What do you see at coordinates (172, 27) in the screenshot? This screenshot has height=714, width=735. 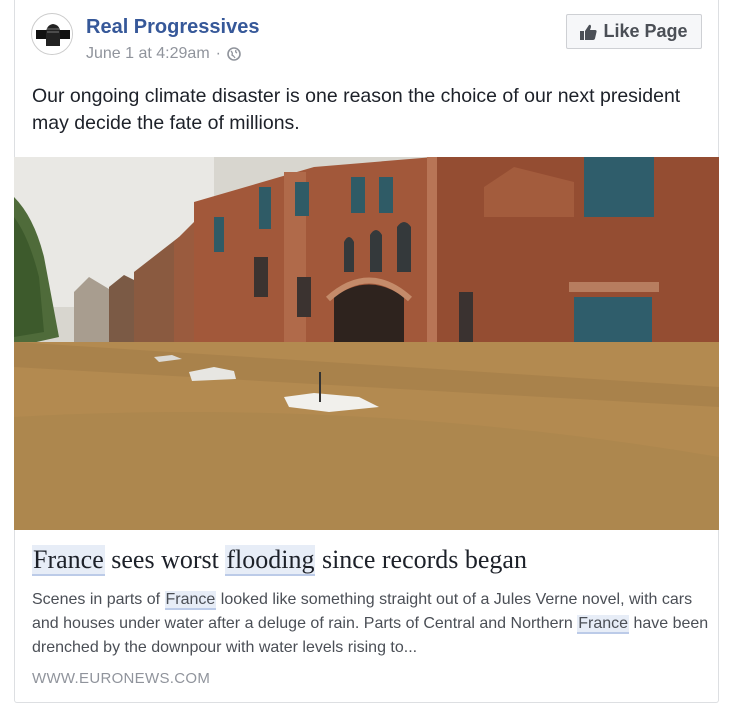 I see `page-name-link: Real Progressives` at bounding box center [172, 27].